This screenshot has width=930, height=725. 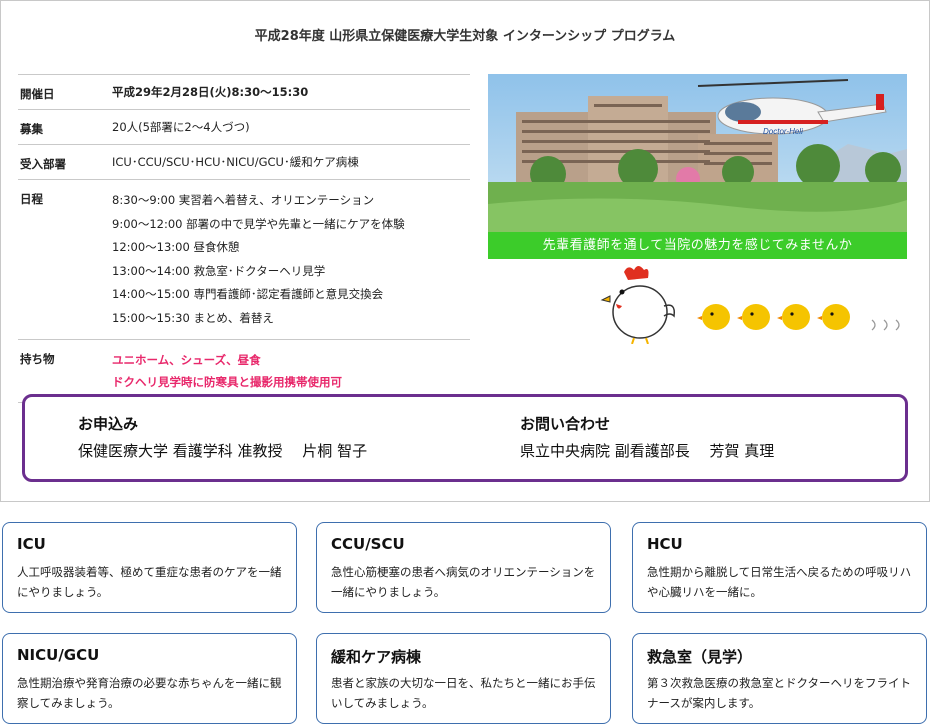 What do you see at coordinates (243, 200) in the screenshot?
I see `schedule-item: 8:30〜9:00 実習着へ着替え、オリエンテーション` at bounding box center [243, 200].